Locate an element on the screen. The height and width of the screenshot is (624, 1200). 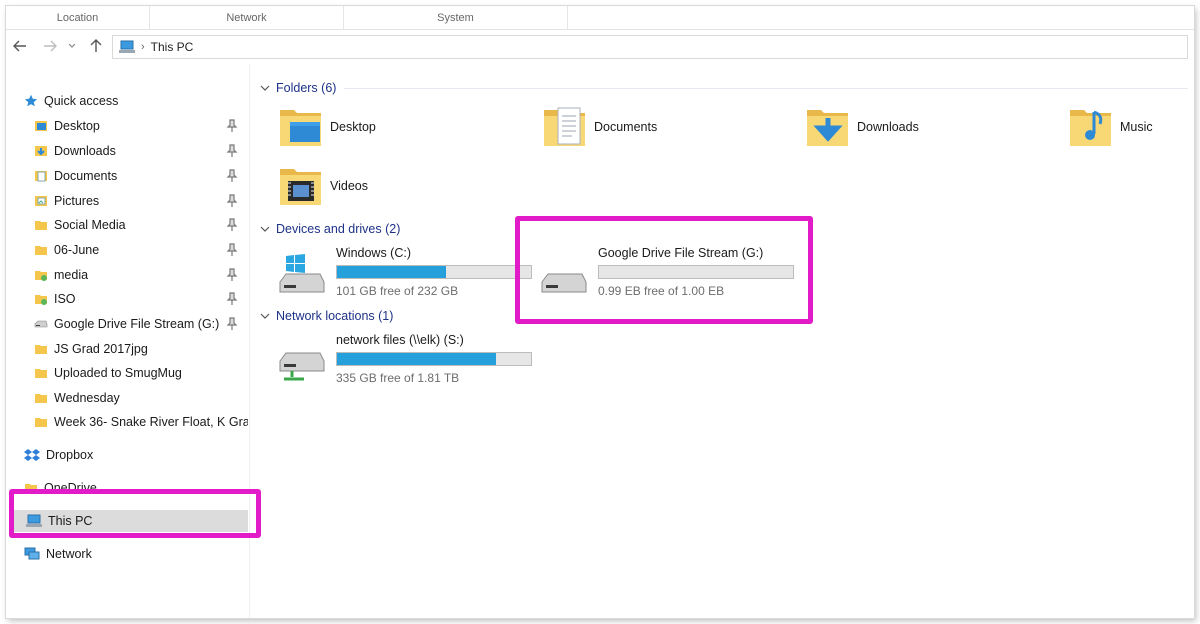
drive-tile-windows-c: Windows (C:) 101 GB free of 232 GB is located at coordinates (408, 274).